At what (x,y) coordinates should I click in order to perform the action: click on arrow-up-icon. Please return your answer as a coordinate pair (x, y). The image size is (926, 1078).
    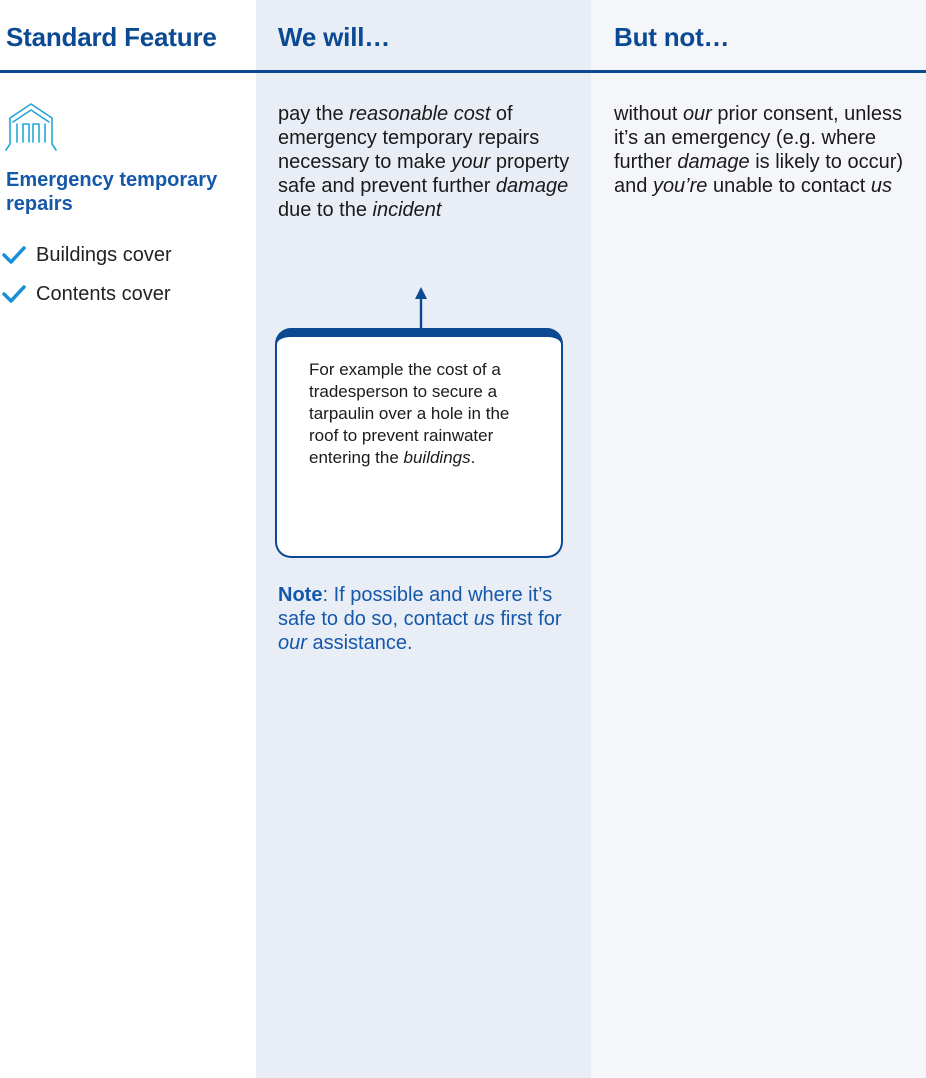
    Looking at the image, I should click on (421, 309).